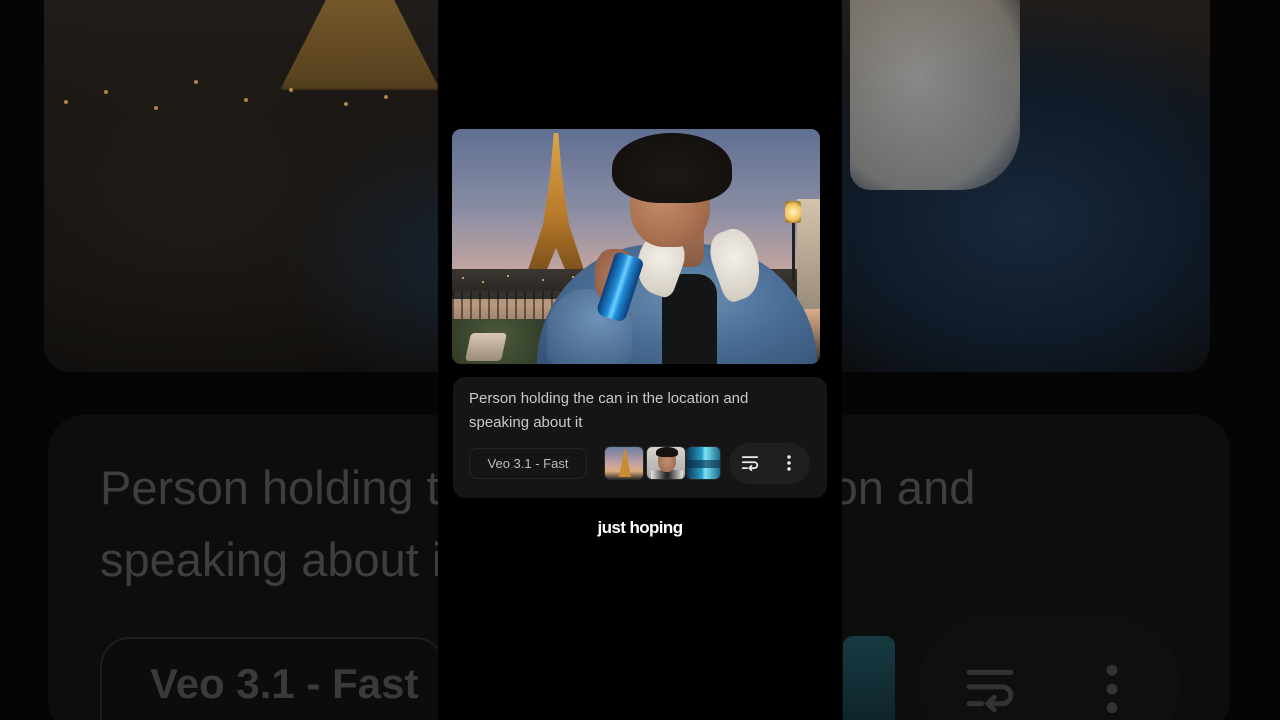 This screenshot has width=1280, height=720. I want to click on video-caption: just hoping, so click(640, 527).